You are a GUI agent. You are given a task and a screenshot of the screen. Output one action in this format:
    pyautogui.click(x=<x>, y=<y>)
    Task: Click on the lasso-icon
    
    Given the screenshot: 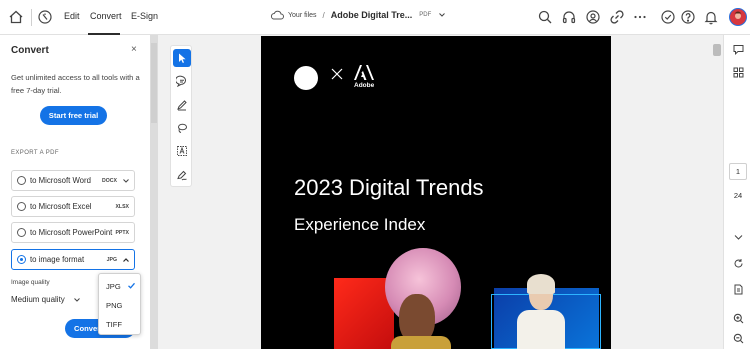 What is the action you would take?
    pyautogui.click(x=182, y=128)
    